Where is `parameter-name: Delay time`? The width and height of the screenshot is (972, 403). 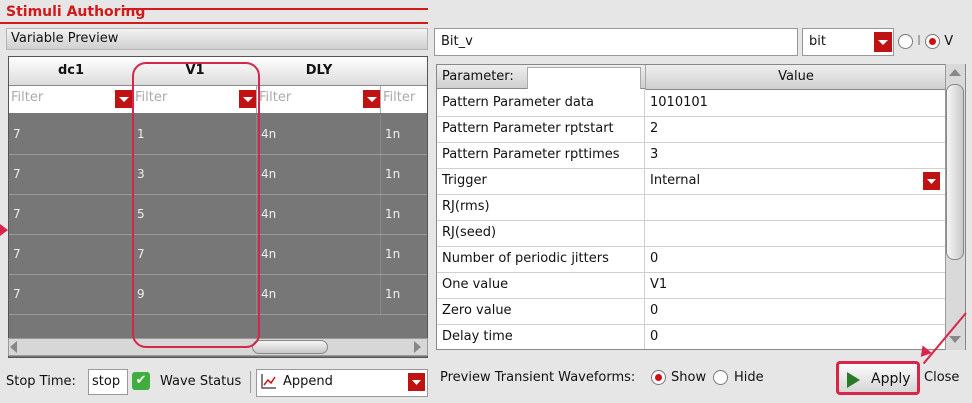 parameter-name: Delay time is located at coordinates (541, 336).